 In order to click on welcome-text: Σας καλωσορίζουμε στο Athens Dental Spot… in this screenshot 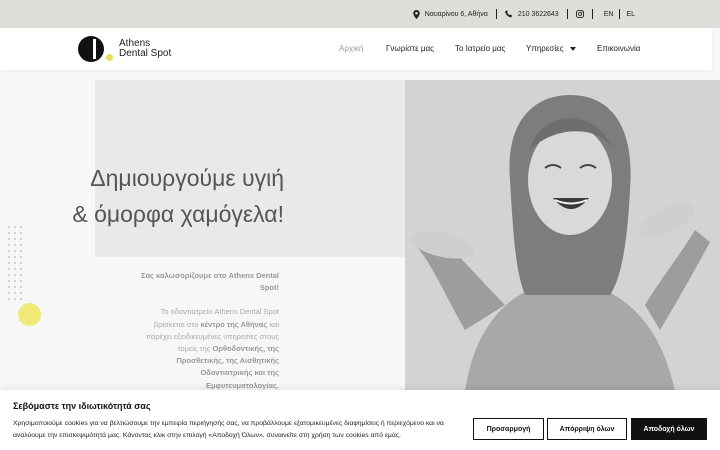, I will do `click(209, 282)`.